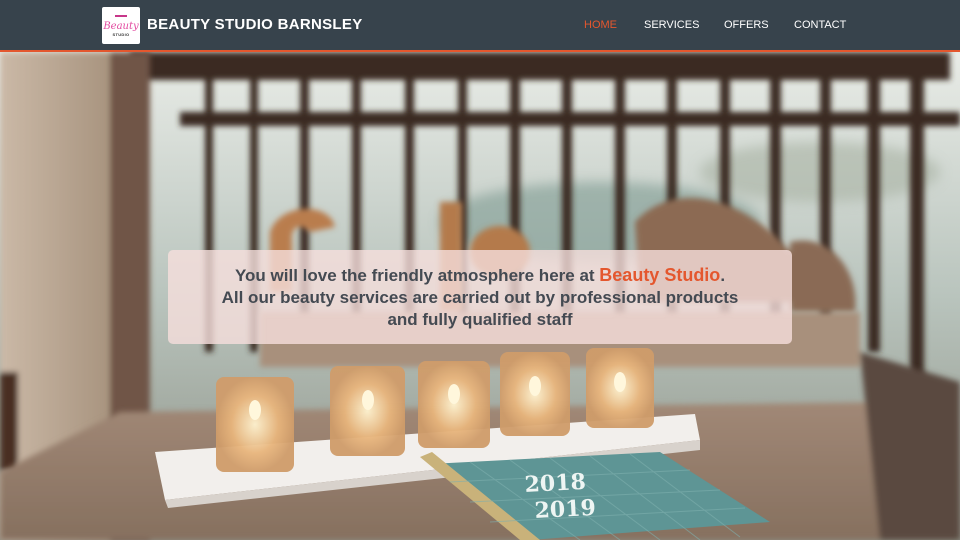 Image resolution: width=960 pixels, height=540 pixels. I want to click on brand-title: BEAUTY STUDIO BARNSLEY, so click(255, 24).